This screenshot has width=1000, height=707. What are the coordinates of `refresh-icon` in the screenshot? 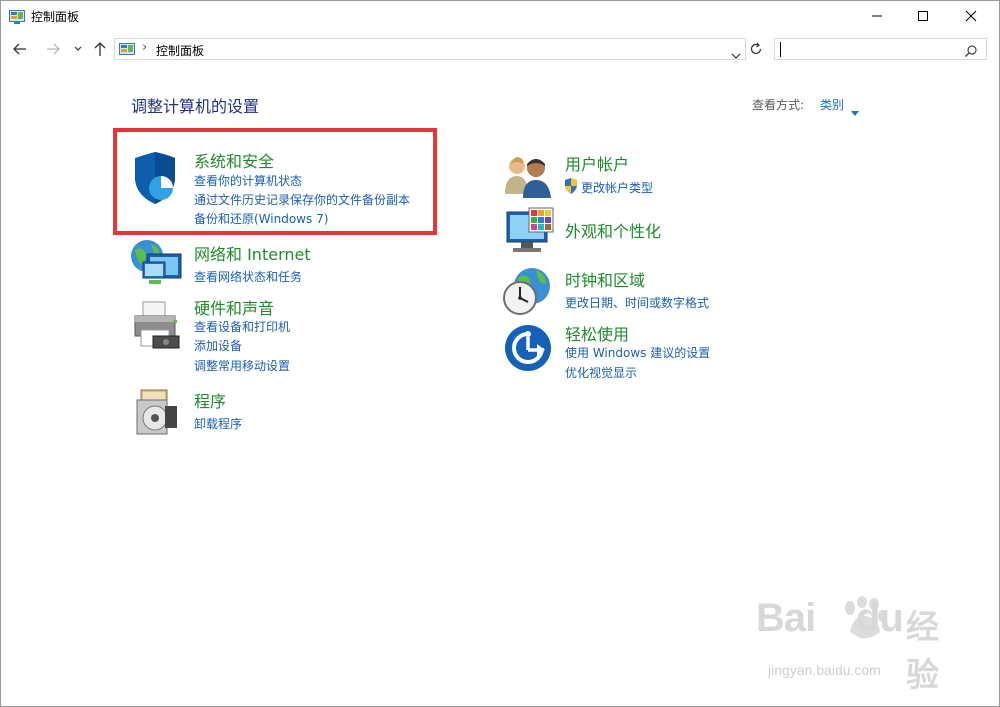 It's located at (756, 51).